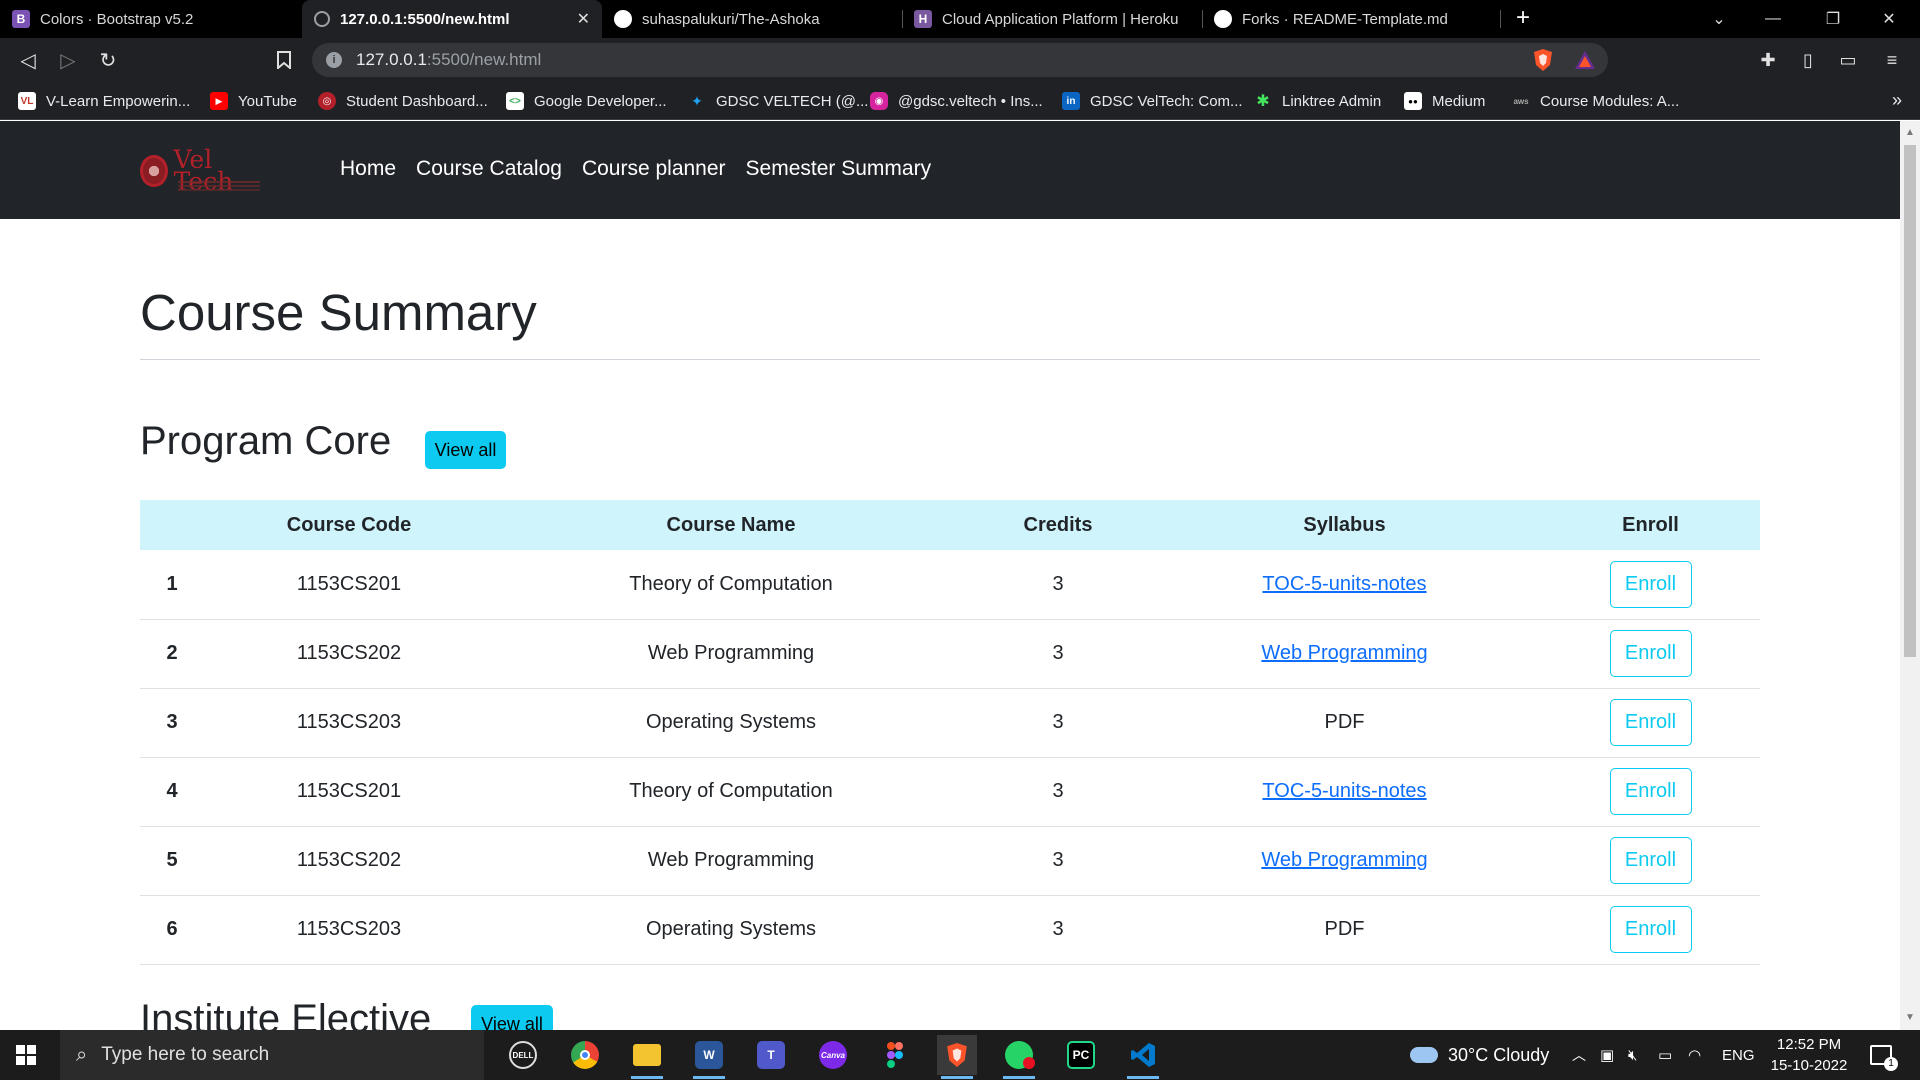 The height and width of the screenshot is (1080, 1920). What do you see at coordinates (368, 169) in the screenshot?
I see `nav-home: Home` at bounding box center [368, 169].